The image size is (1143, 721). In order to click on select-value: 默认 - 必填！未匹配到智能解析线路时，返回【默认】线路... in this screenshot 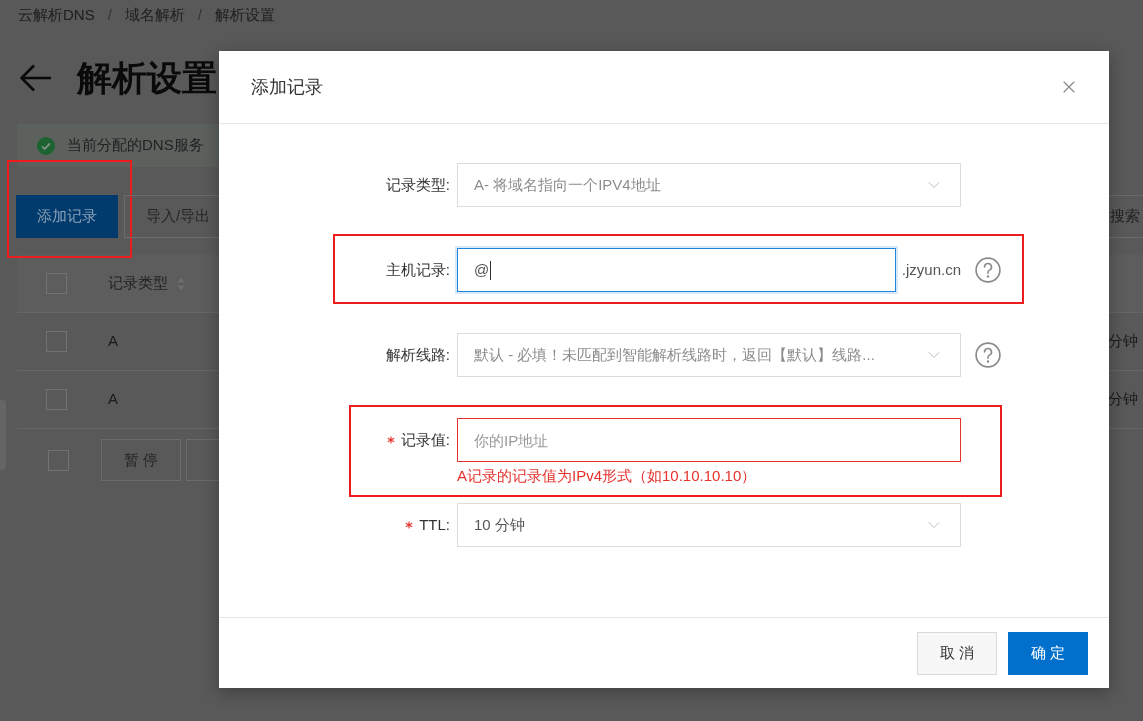, I will do `click(675, 354)`.